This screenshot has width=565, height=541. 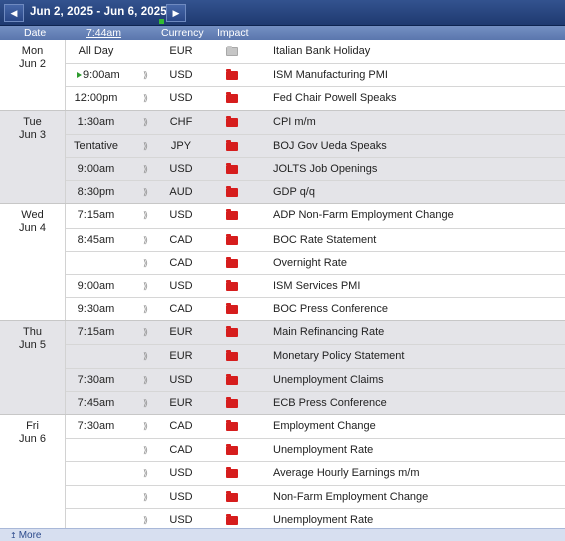 I want to click on event-row: 8:45am ⟫ CAD BOC Rate Statement, so click(x=315, y=239).